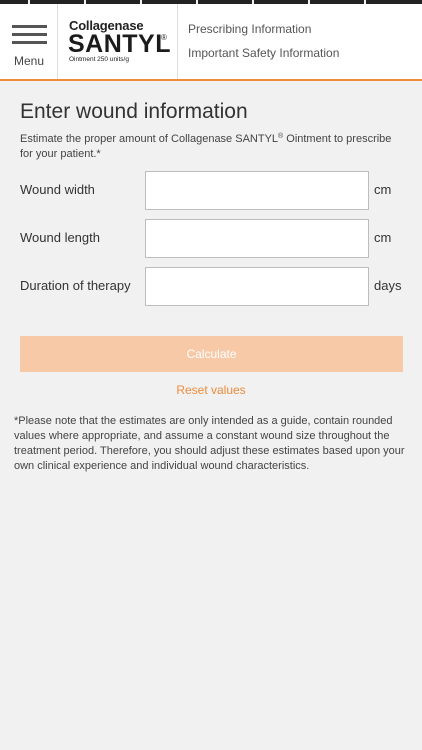  Describe the element at coordinates (263, 53) in the screenshot. I see `important-safety-information-link: Important Safety Information` at that location.